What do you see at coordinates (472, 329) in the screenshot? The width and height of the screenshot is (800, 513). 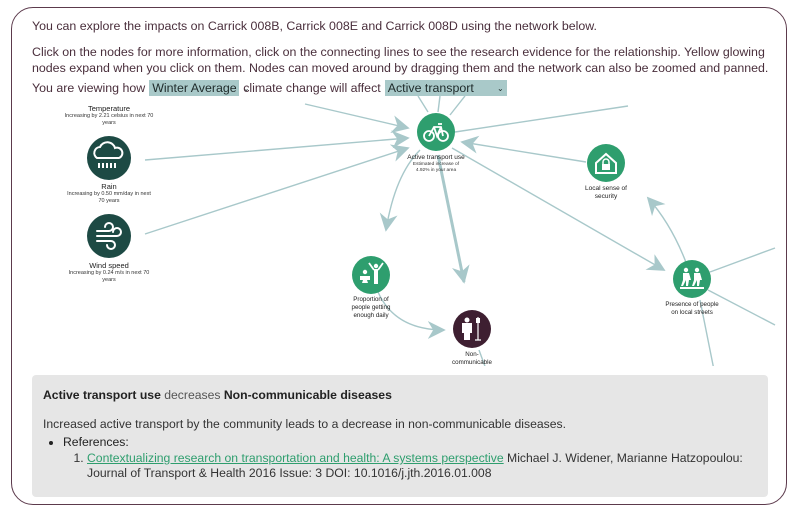 I see `node-ncd` at bounding box center [472, 329].